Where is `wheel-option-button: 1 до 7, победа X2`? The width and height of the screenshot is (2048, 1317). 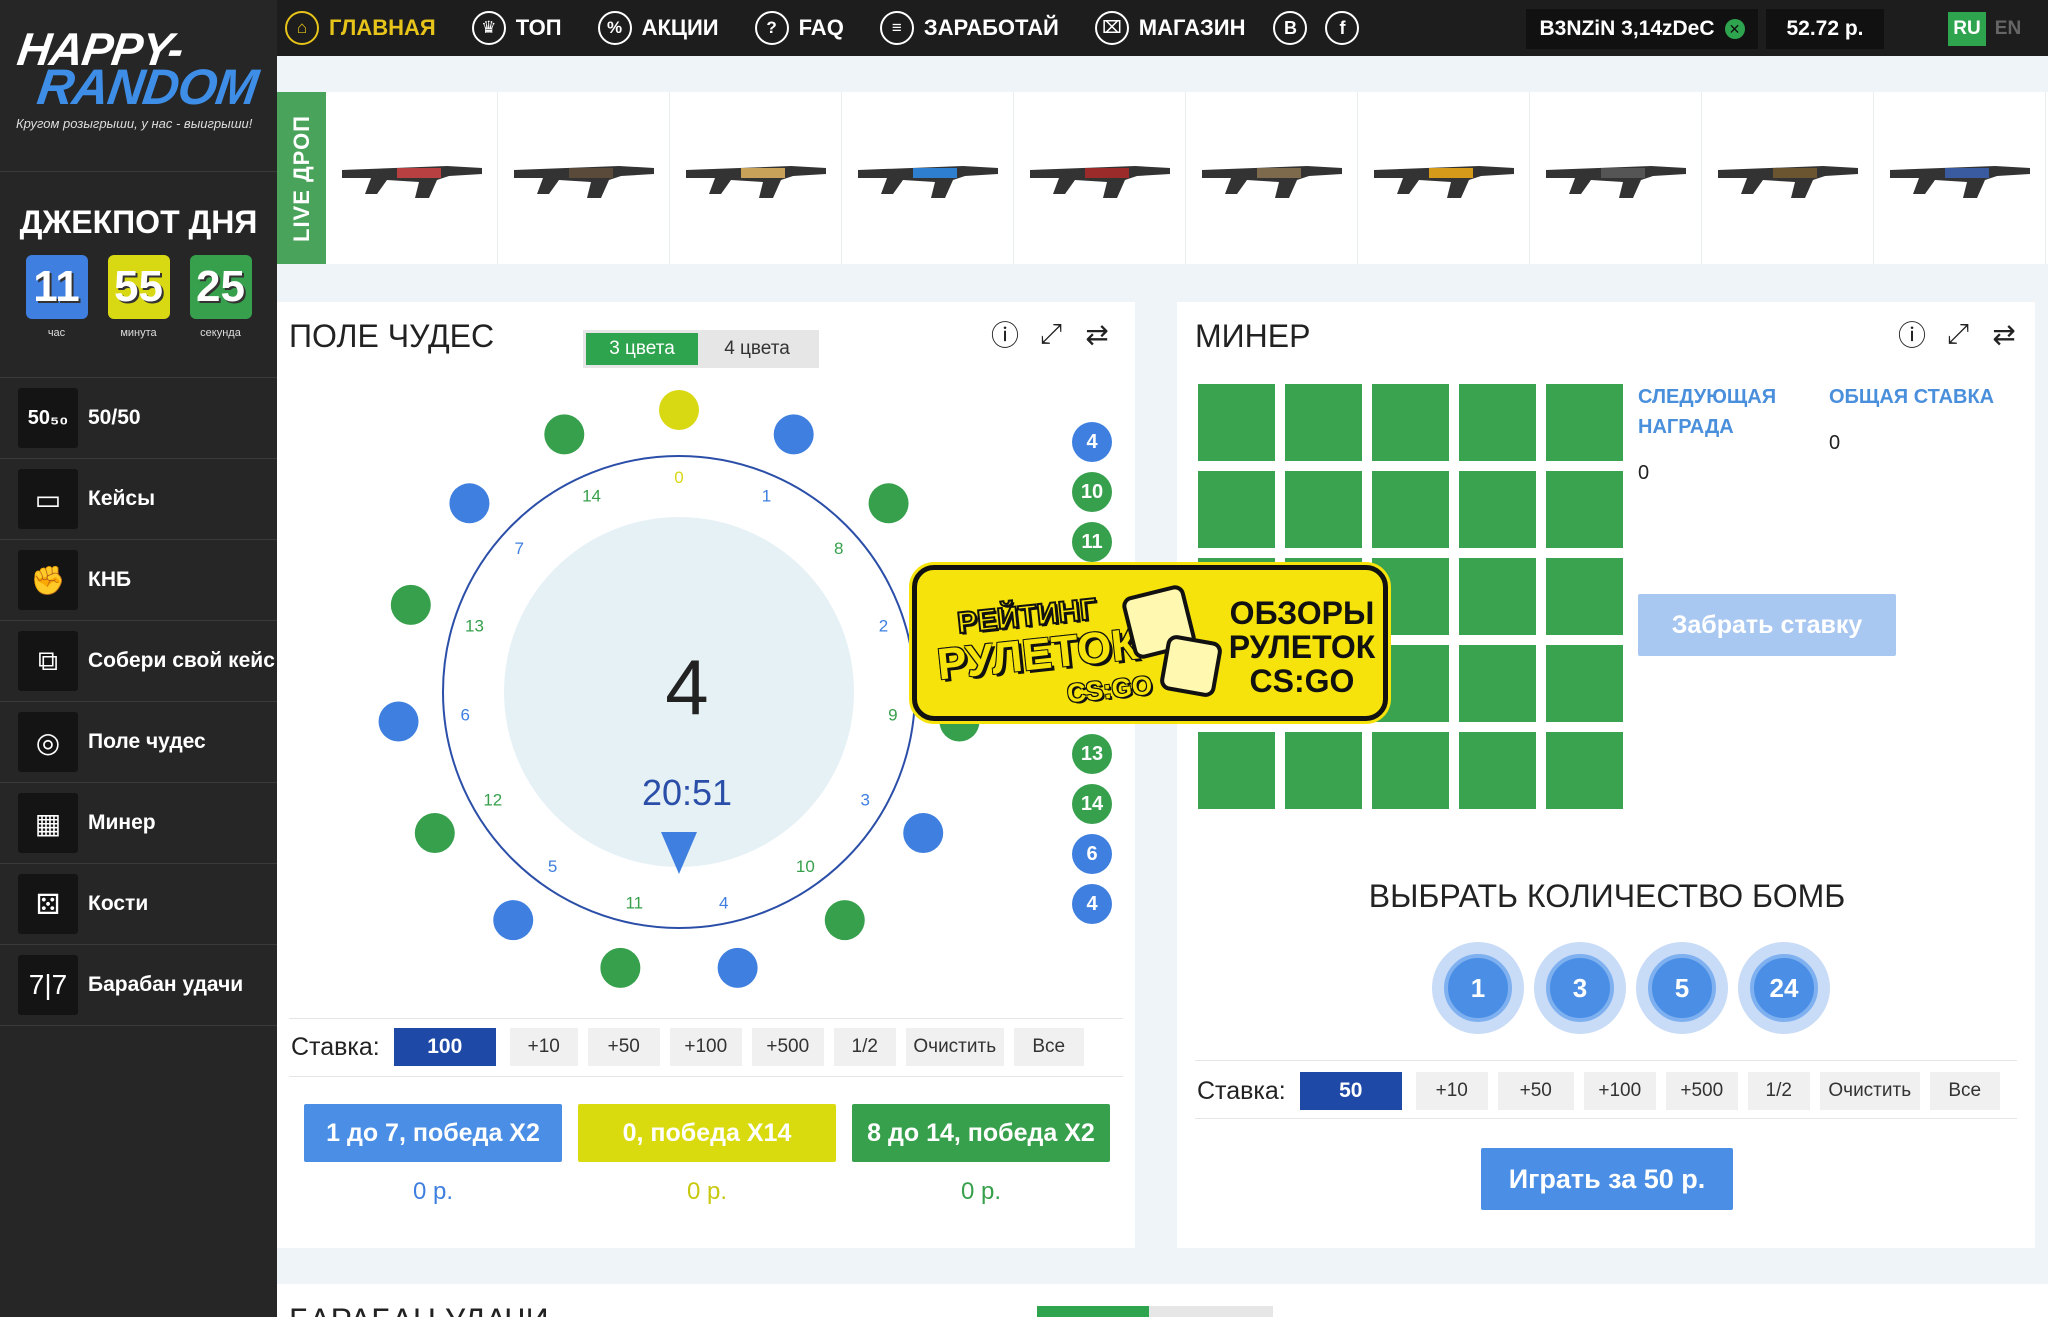 wheel-option-button: 1 до 7, победа X2 is located at coordinates (433, 1133).